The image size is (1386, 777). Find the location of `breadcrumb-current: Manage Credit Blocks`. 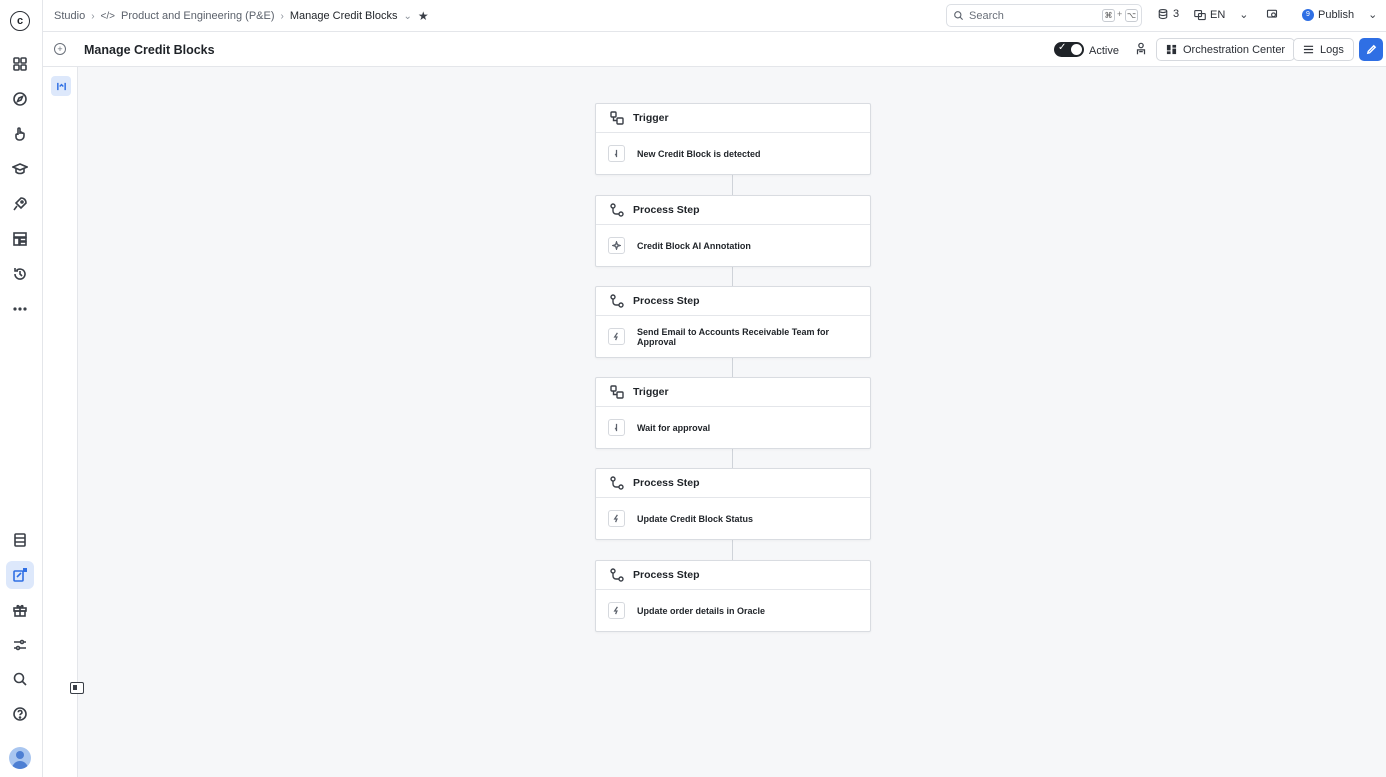

breadcrumb-current: Manage Credit Blocks is located at coordinates (344, 16).